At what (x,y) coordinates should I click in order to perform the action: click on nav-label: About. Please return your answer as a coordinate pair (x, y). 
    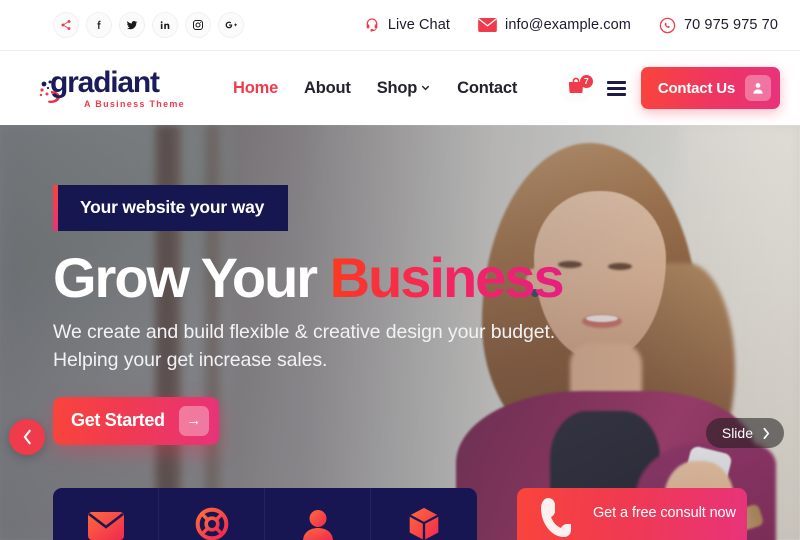
    Looking at the image, I should click on (327, 87).